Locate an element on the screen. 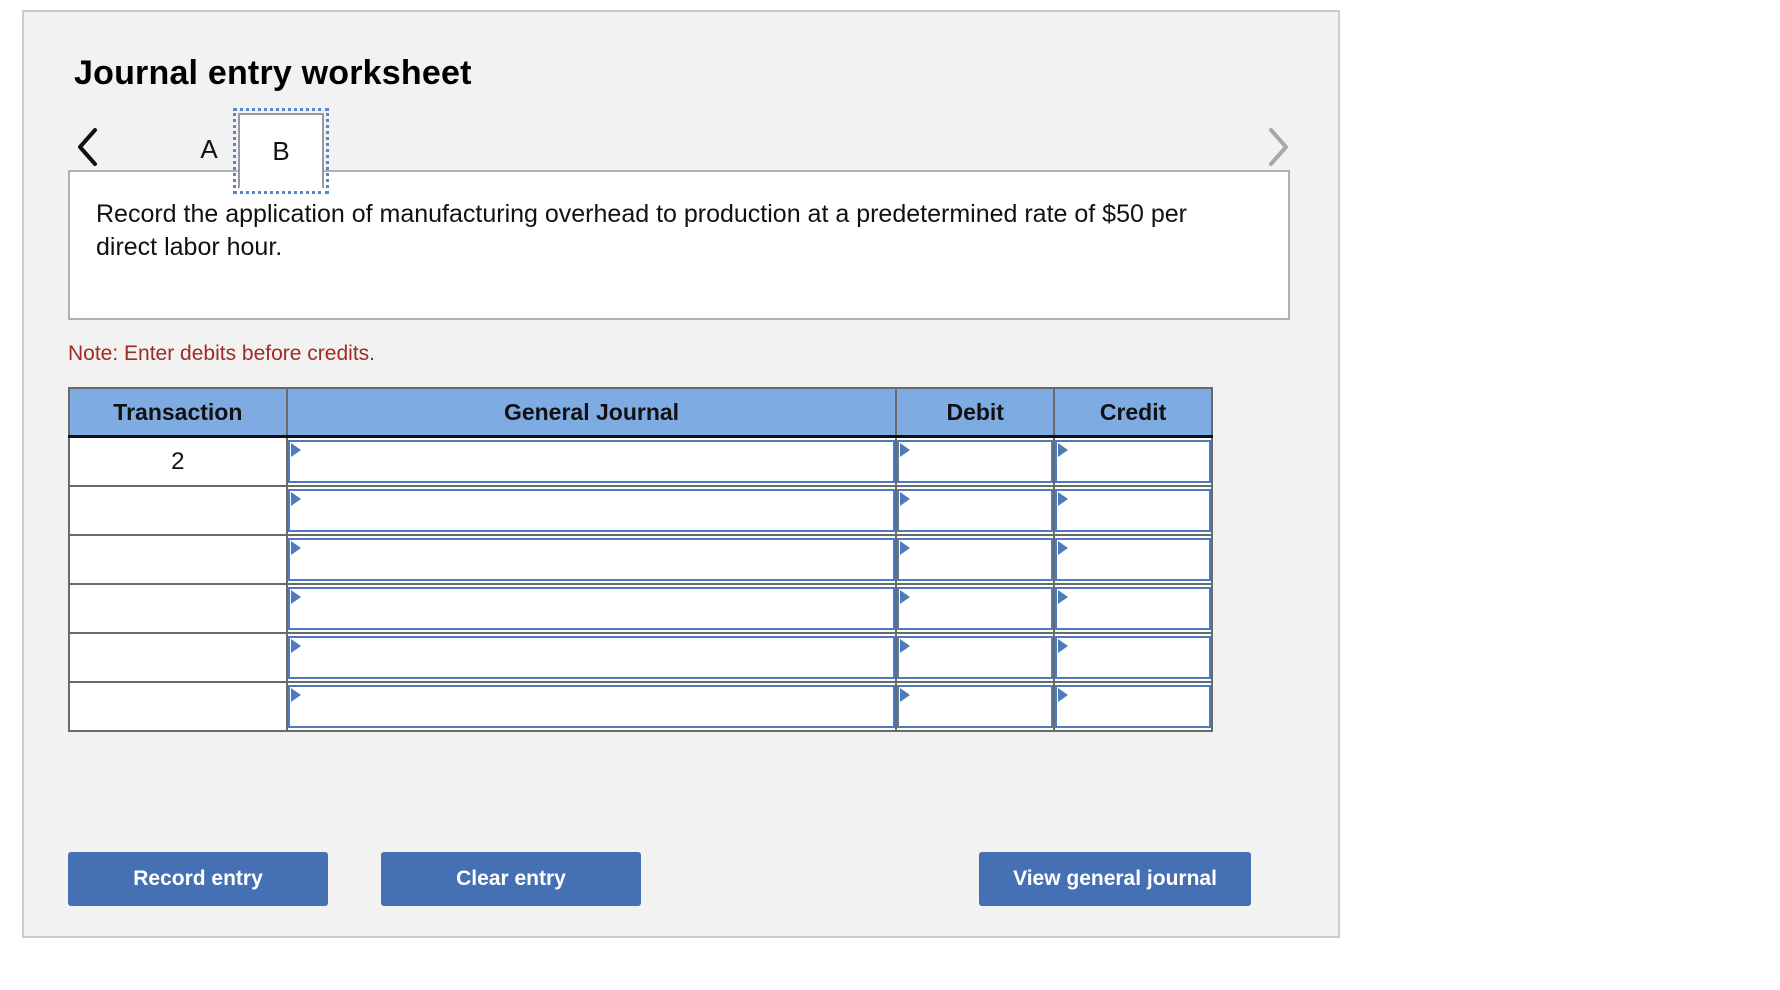 This screenshot has height=990, width=1780. debits-before-credits-note: Note: Enter debits before credits. is located at coordinates (221, 353).